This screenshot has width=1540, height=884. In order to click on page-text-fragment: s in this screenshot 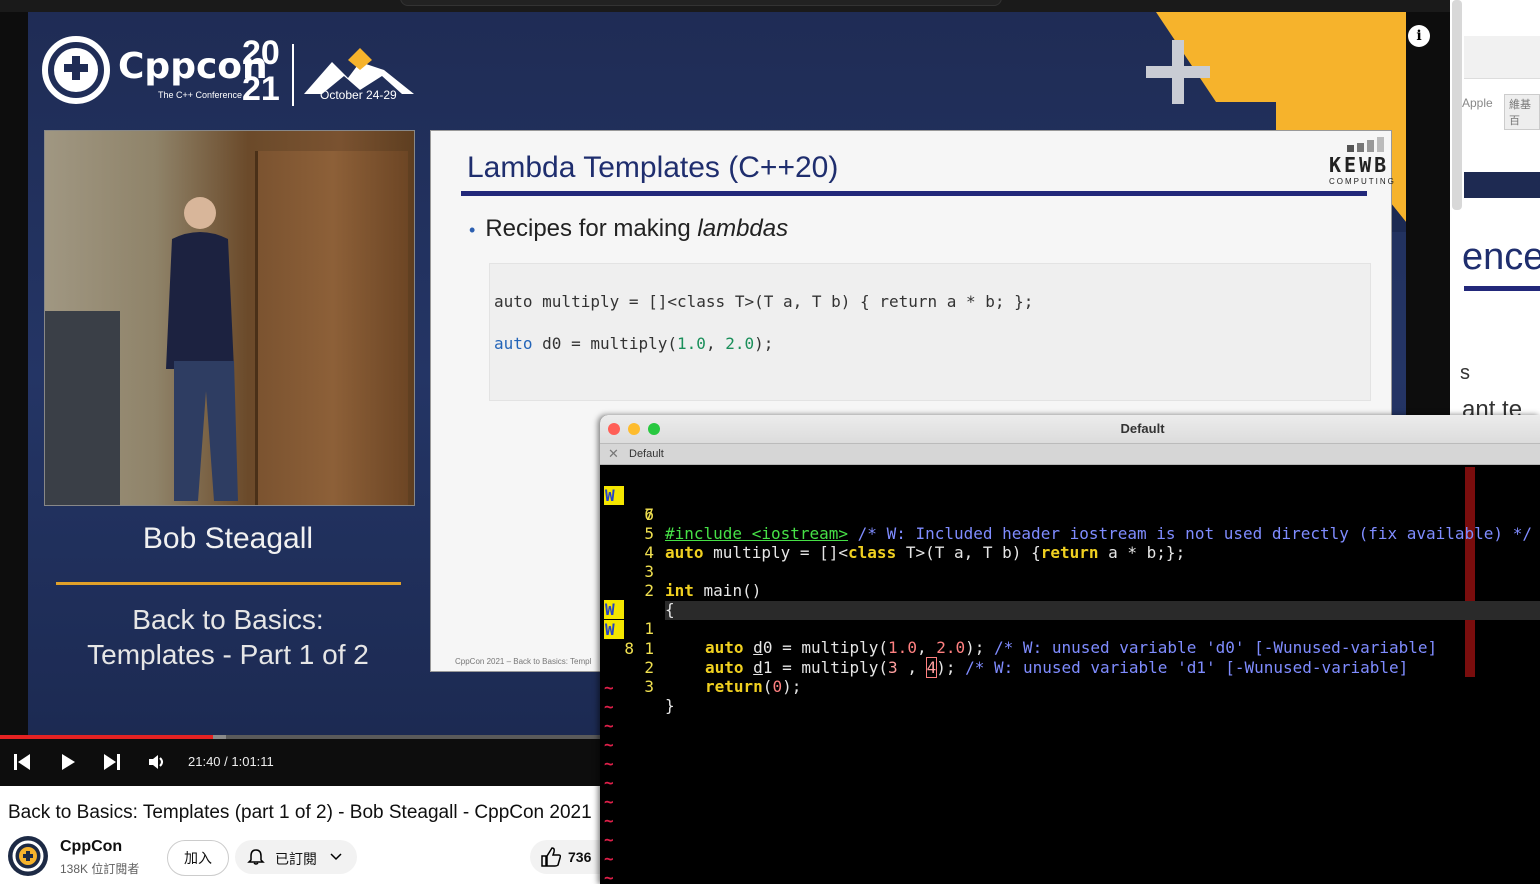, I will do `click(1465, 373)`.